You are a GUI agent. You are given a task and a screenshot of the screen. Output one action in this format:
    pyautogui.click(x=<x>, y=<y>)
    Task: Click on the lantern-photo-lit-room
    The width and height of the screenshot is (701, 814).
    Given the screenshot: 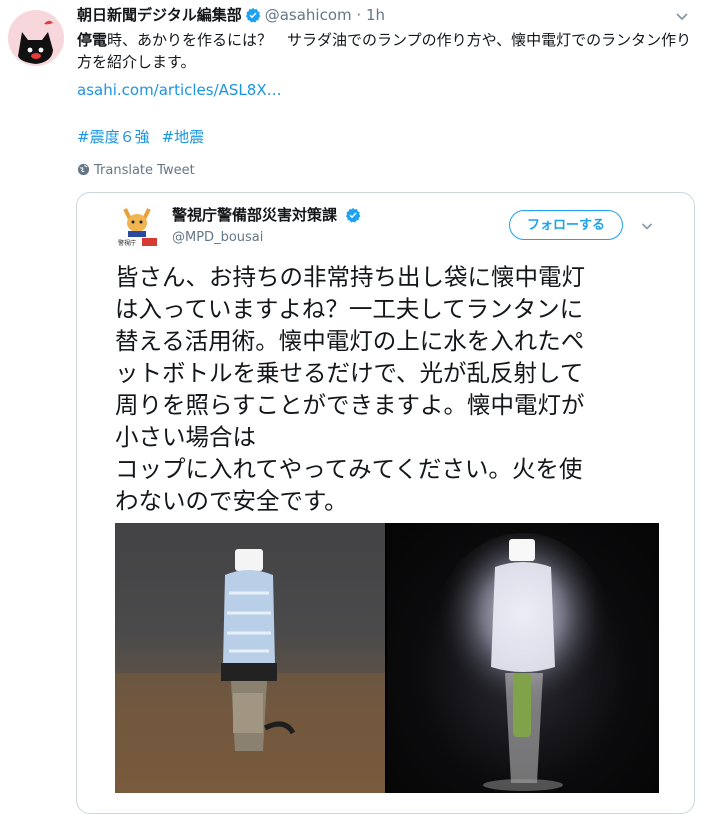 What is the action you would take?
    pyautogui.click(x=250, y=658)
    